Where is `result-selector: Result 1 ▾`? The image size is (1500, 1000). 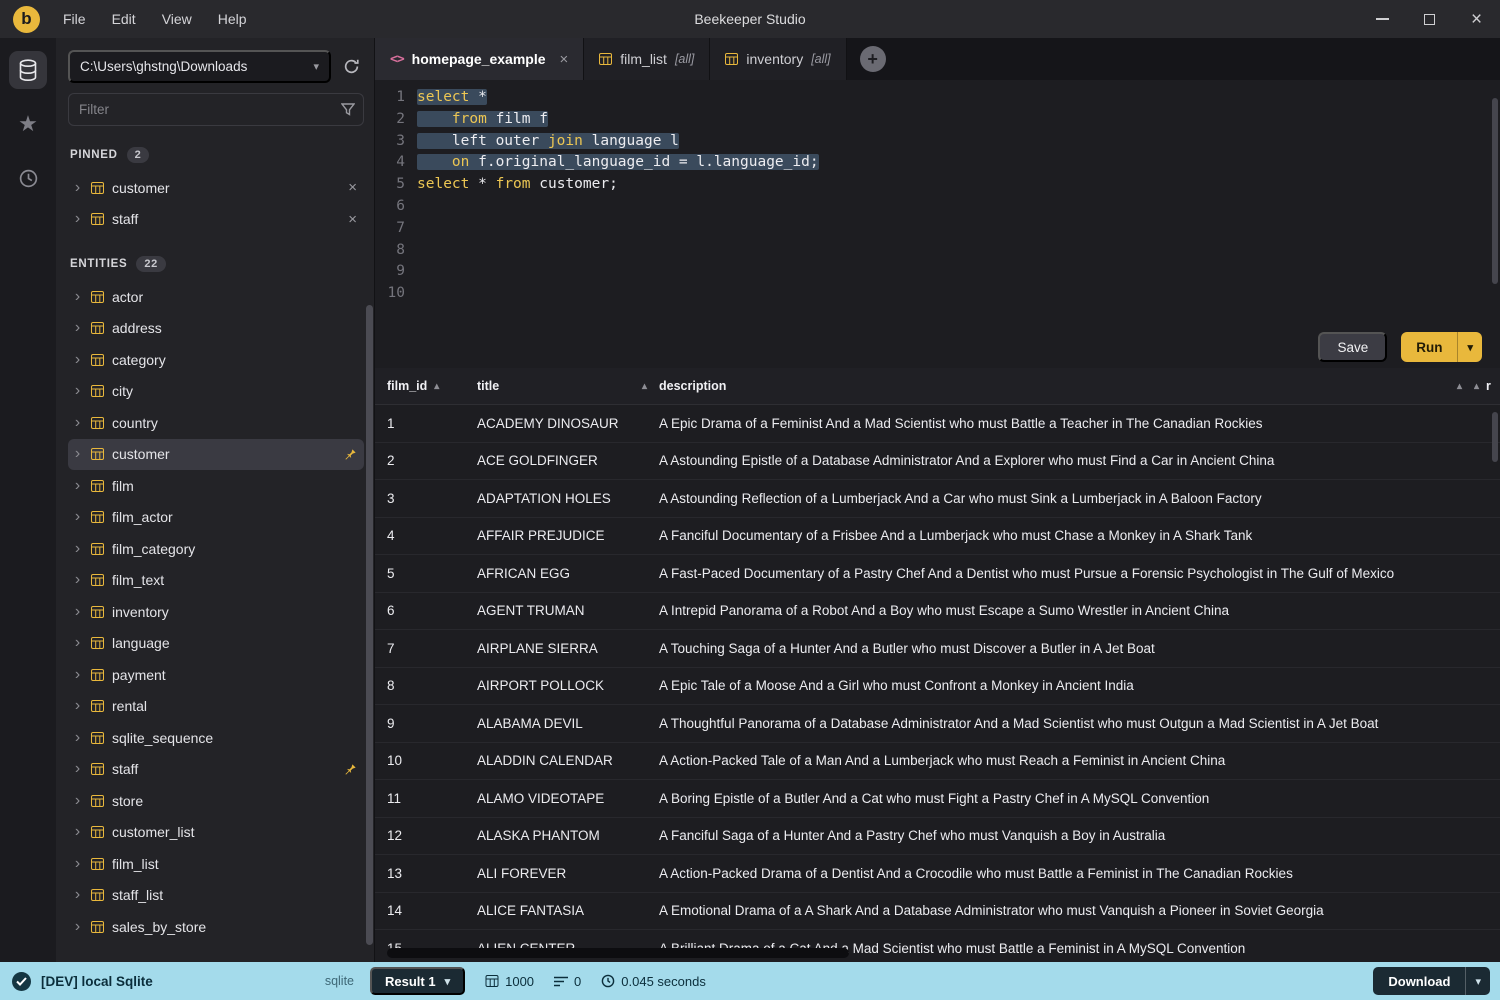
result-selector: Result 1 ▾ is located at coordinates (418, 981).